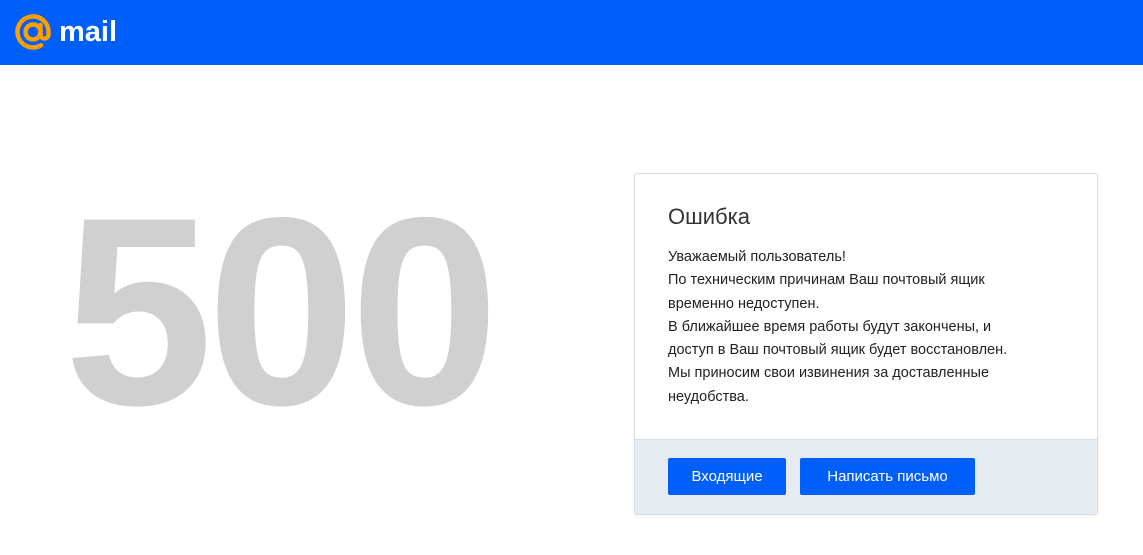  I want to click on compose-button: Написать письмо, so click(887, 476).